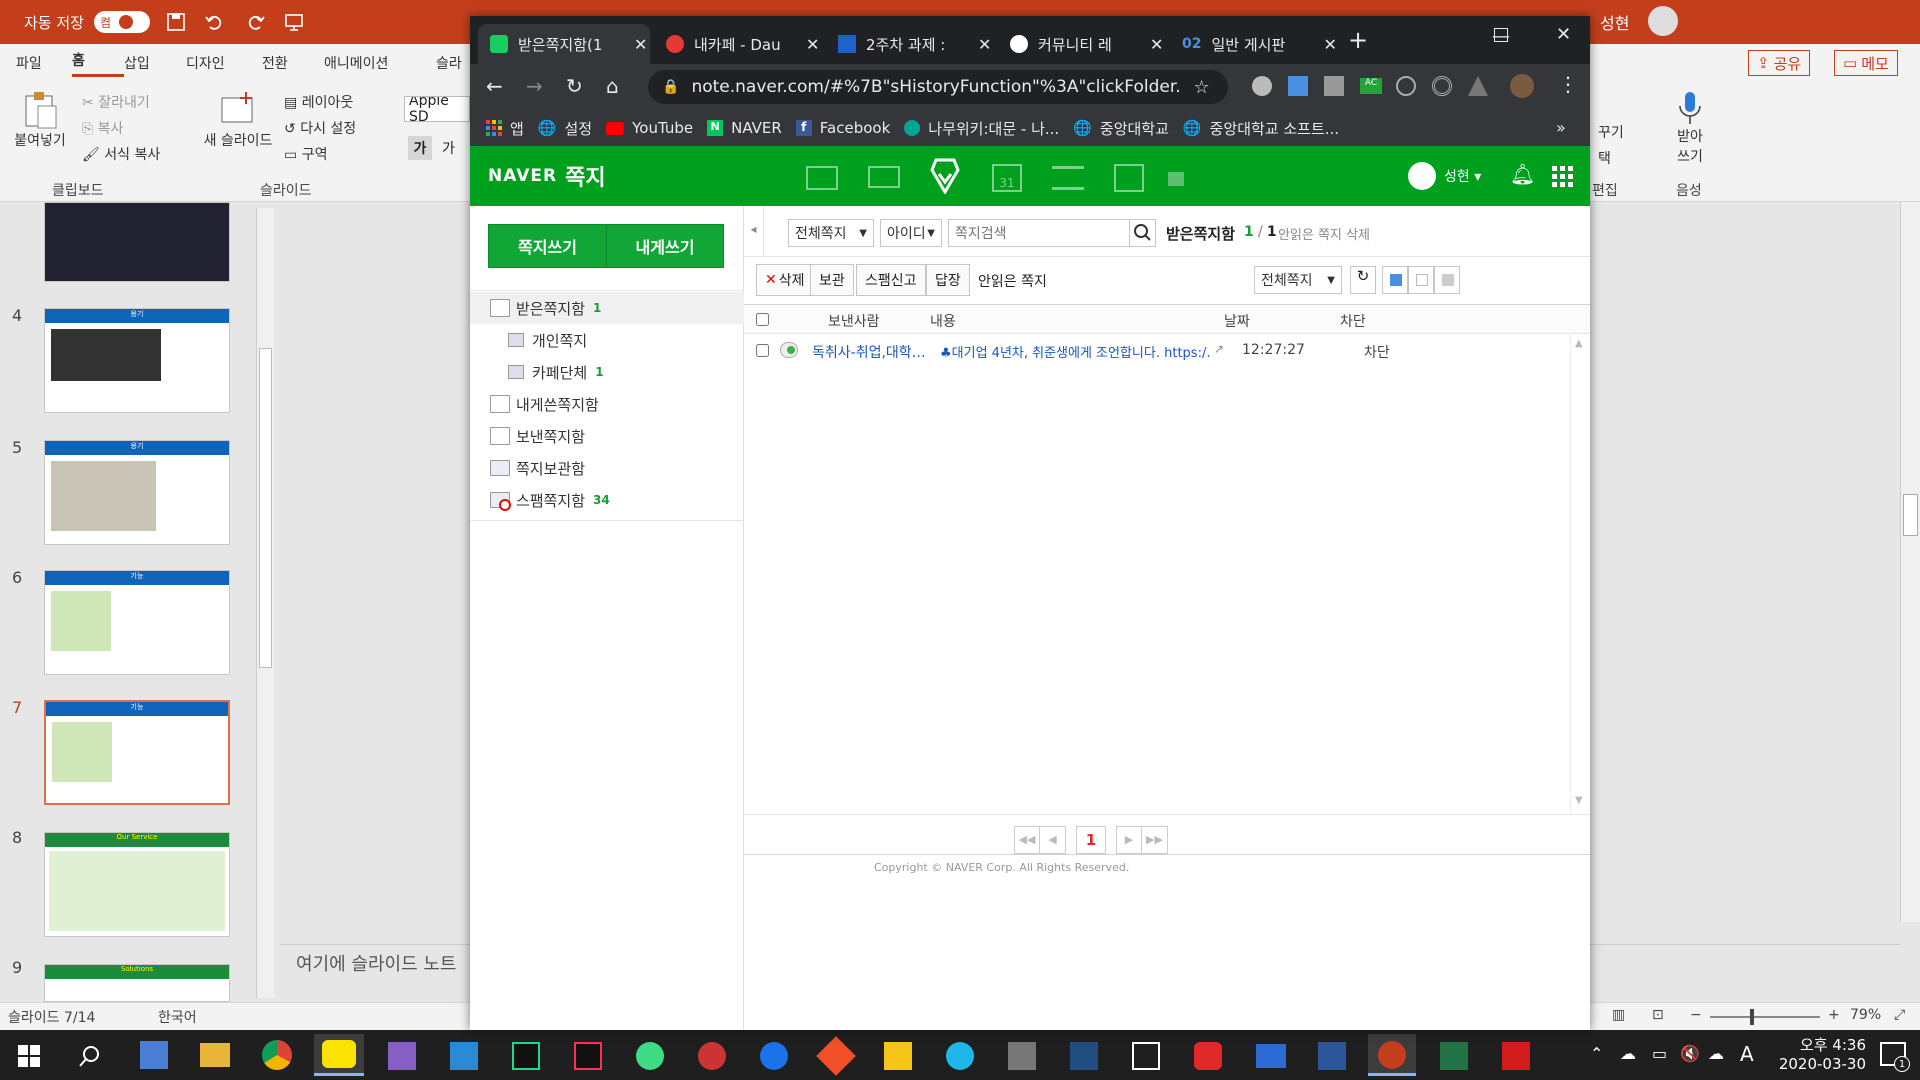  What do you see at coordinates (842, 128) in the screenshot?
I see `bookmark-facebook: f Facebook` at bounding box center [842, 128].